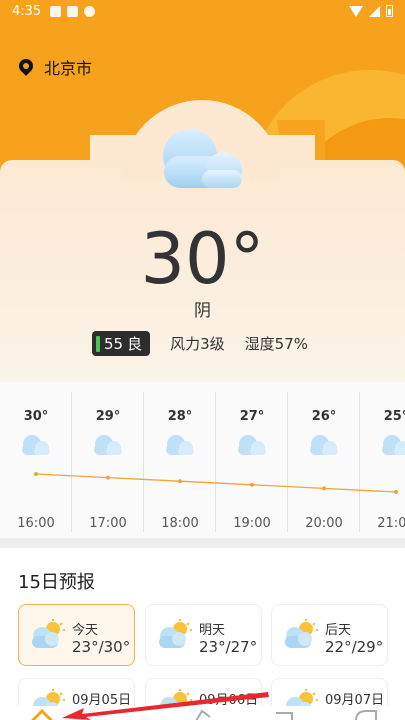 Image resolution: width=405 pixels, height=720 pixels. Describe the element at coordinates (68, 68) in the screenshot. I see `city-name: 北京市` at that location.